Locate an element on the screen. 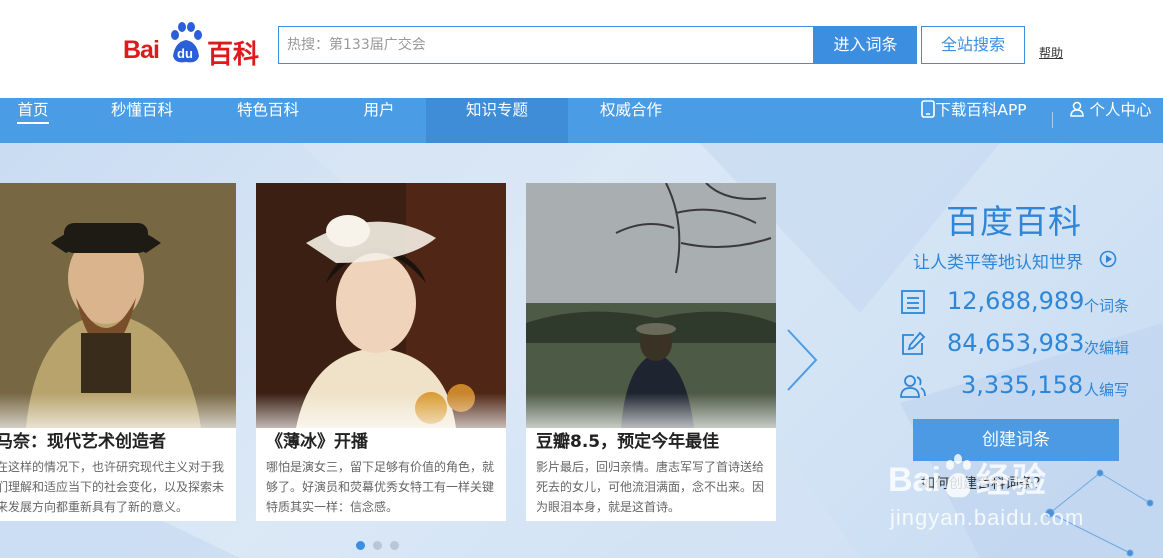  phone-icon is located at coordinates (928, 109).